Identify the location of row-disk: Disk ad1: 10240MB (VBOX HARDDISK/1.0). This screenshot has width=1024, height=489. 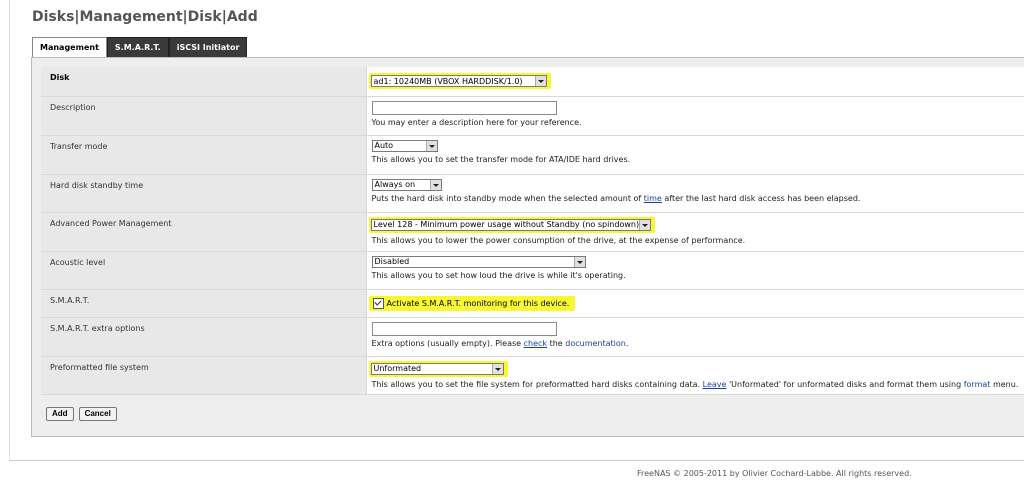
(532, 82).